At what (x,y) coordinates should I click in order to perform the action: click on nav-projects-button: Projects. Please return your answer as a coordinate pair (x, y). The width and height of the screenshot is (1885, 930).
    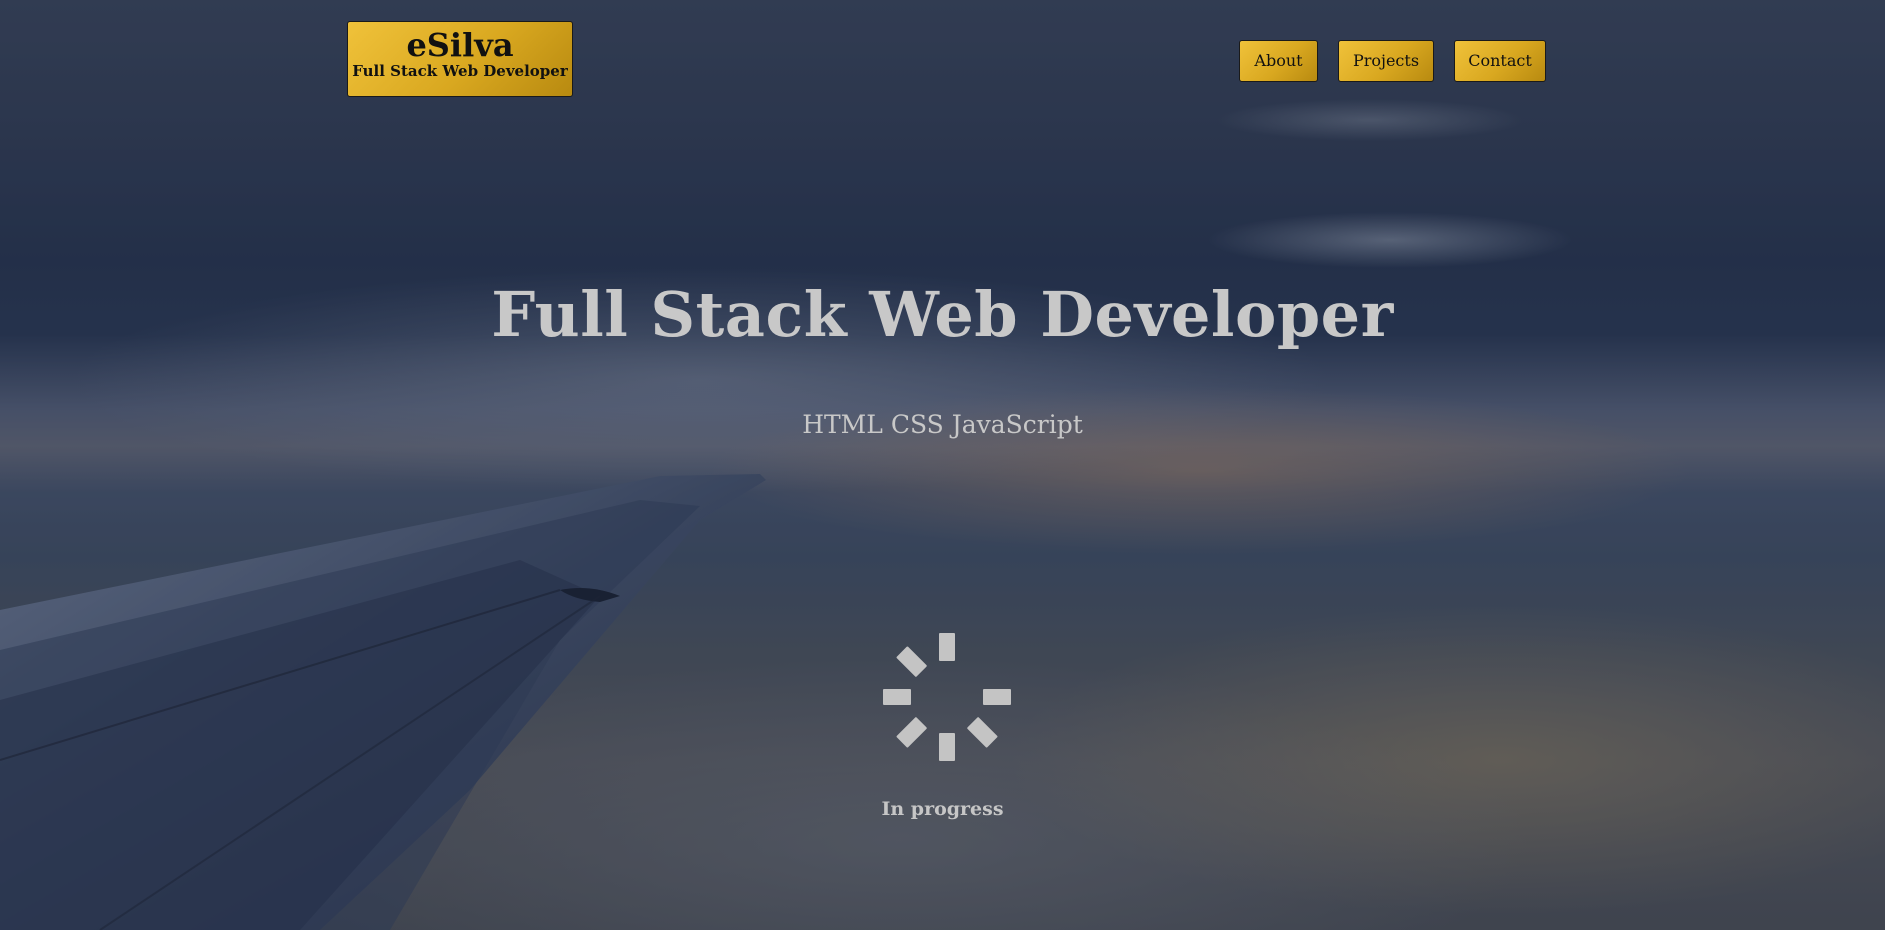
    Looking at the image, I should click on (1386, 61).